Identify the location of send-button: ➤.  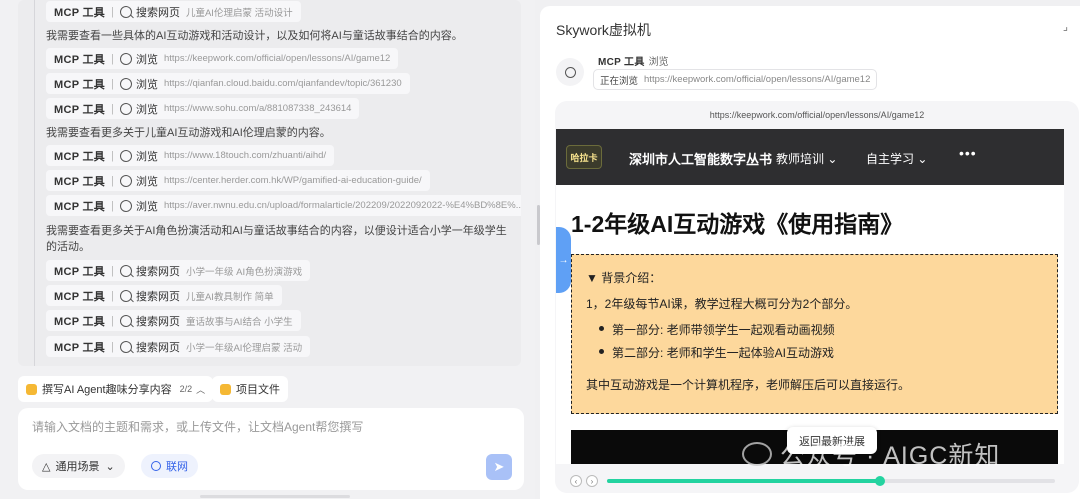
(499, 467).